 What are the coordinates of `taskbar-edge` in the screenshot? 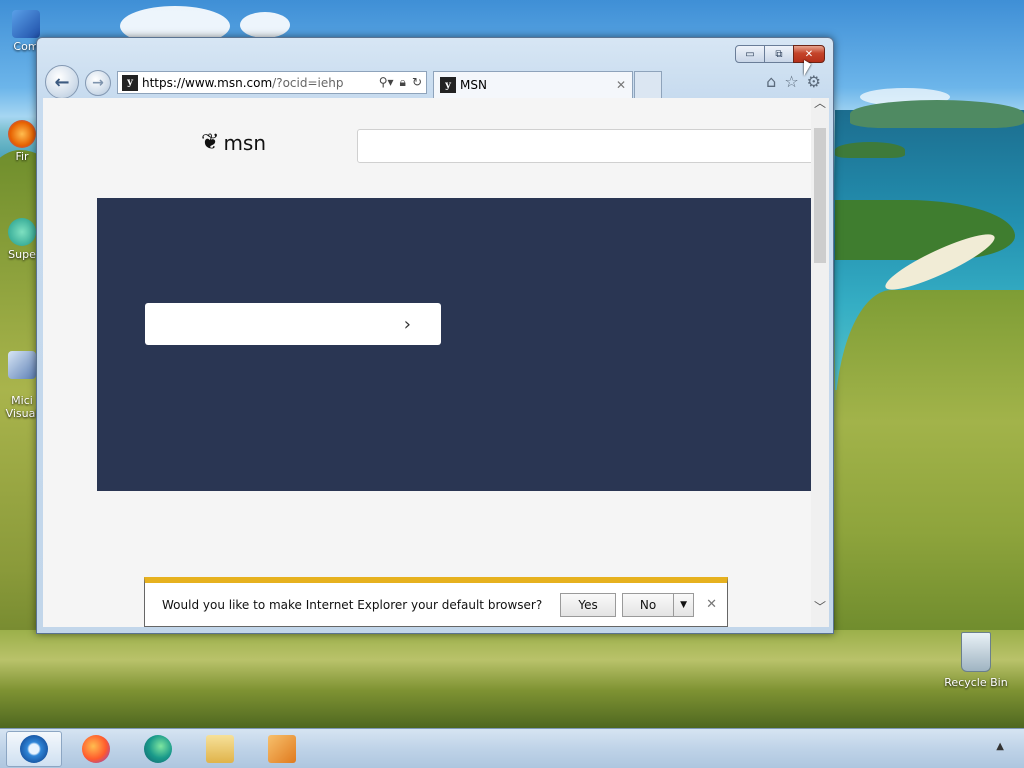 It's located at (158, 749).